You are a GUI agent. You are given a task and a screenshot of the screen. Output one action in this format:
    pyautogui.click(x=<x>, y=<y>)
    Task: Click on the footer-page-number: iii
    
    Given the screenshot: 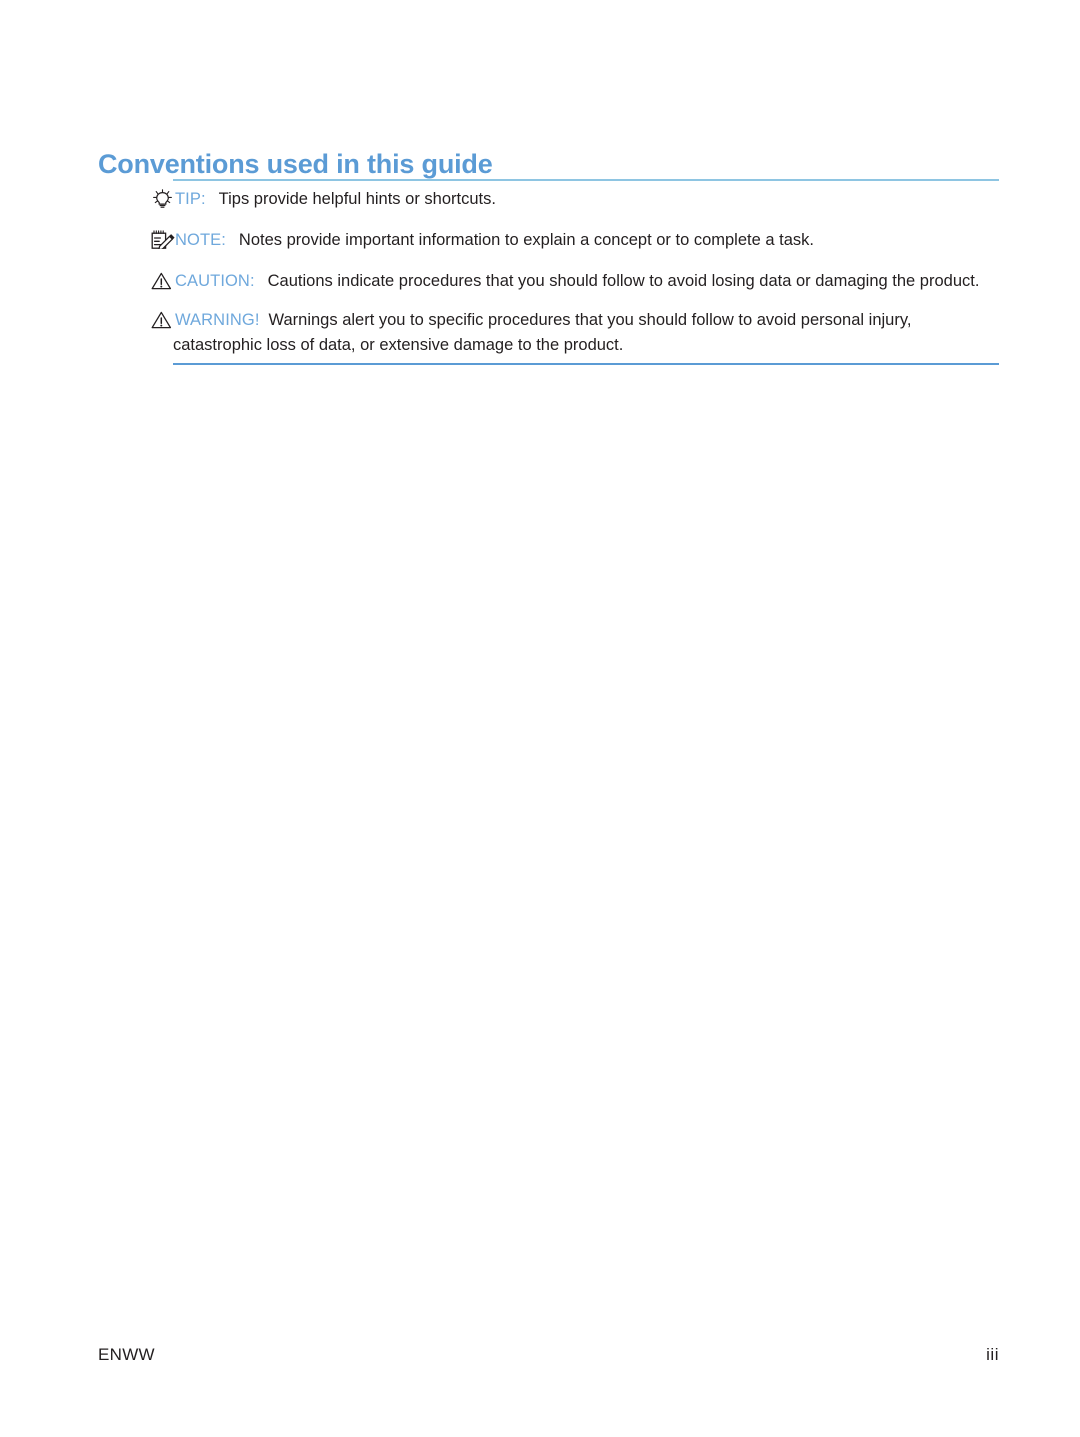 What is the action you would take?
    pyautogui.click(x=992, y=1354)
    